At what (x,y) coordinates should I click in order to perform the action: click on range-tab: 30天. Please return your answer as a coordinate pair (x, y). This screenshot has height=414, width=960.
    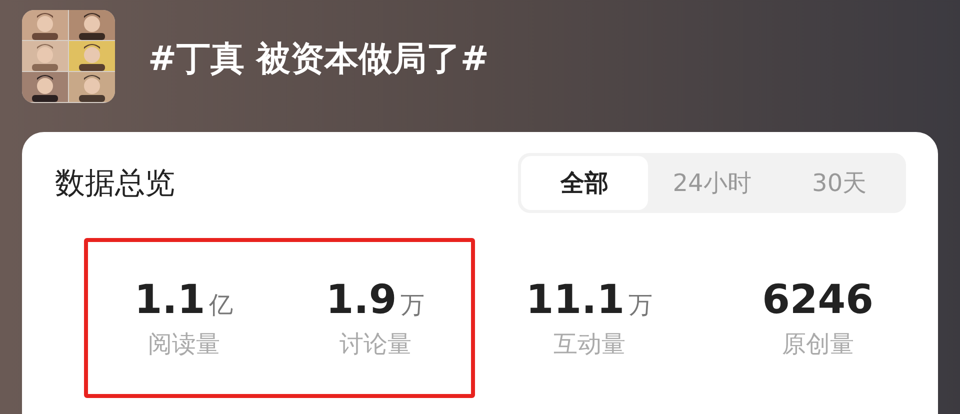
    Looking at the image, I should click on (839, 183).